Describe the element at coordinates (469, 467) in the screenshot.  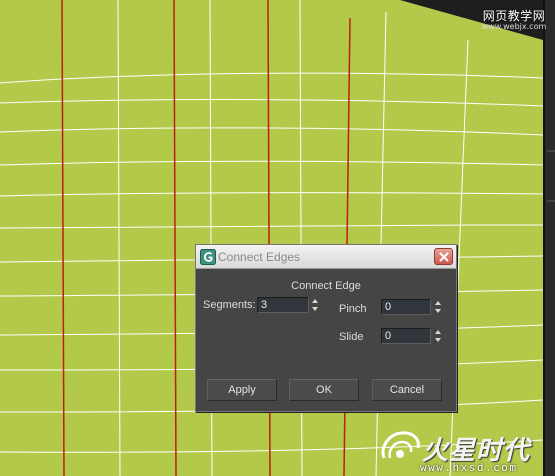
I see `watermark-brand-url: www.hxsd.com` at that location.